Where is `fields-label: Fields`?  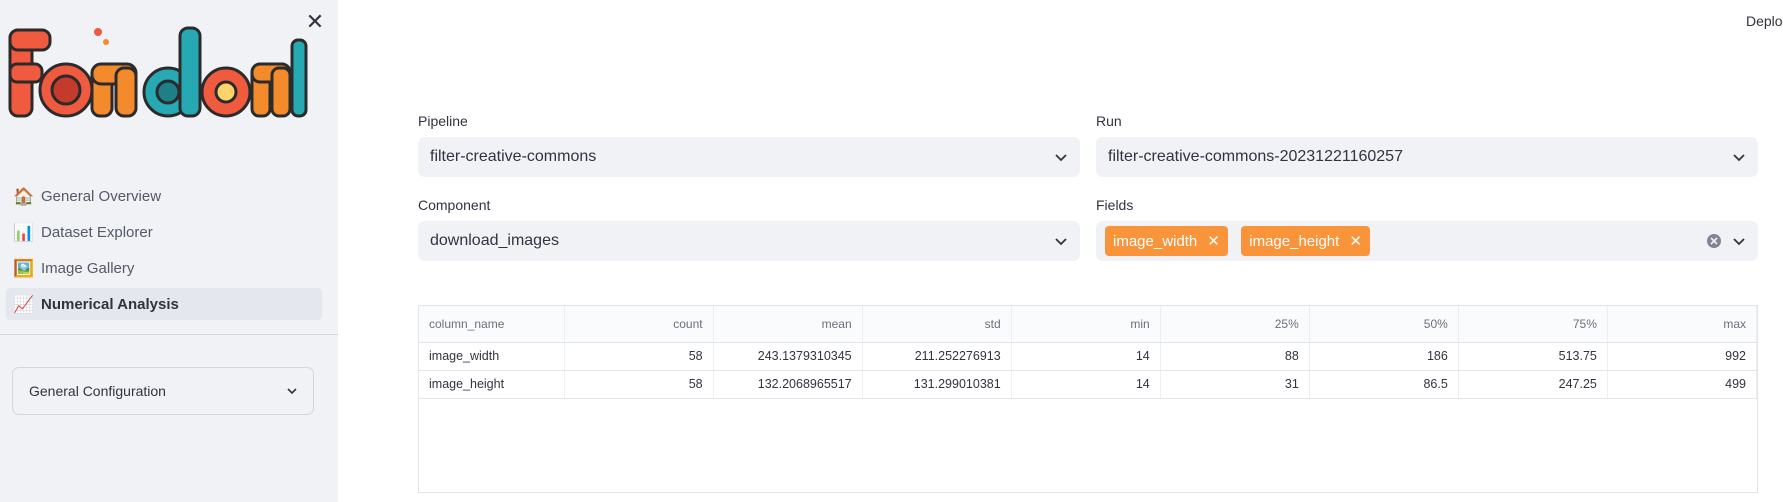
fields-label: Fields is located at coordinates (1115, 205).